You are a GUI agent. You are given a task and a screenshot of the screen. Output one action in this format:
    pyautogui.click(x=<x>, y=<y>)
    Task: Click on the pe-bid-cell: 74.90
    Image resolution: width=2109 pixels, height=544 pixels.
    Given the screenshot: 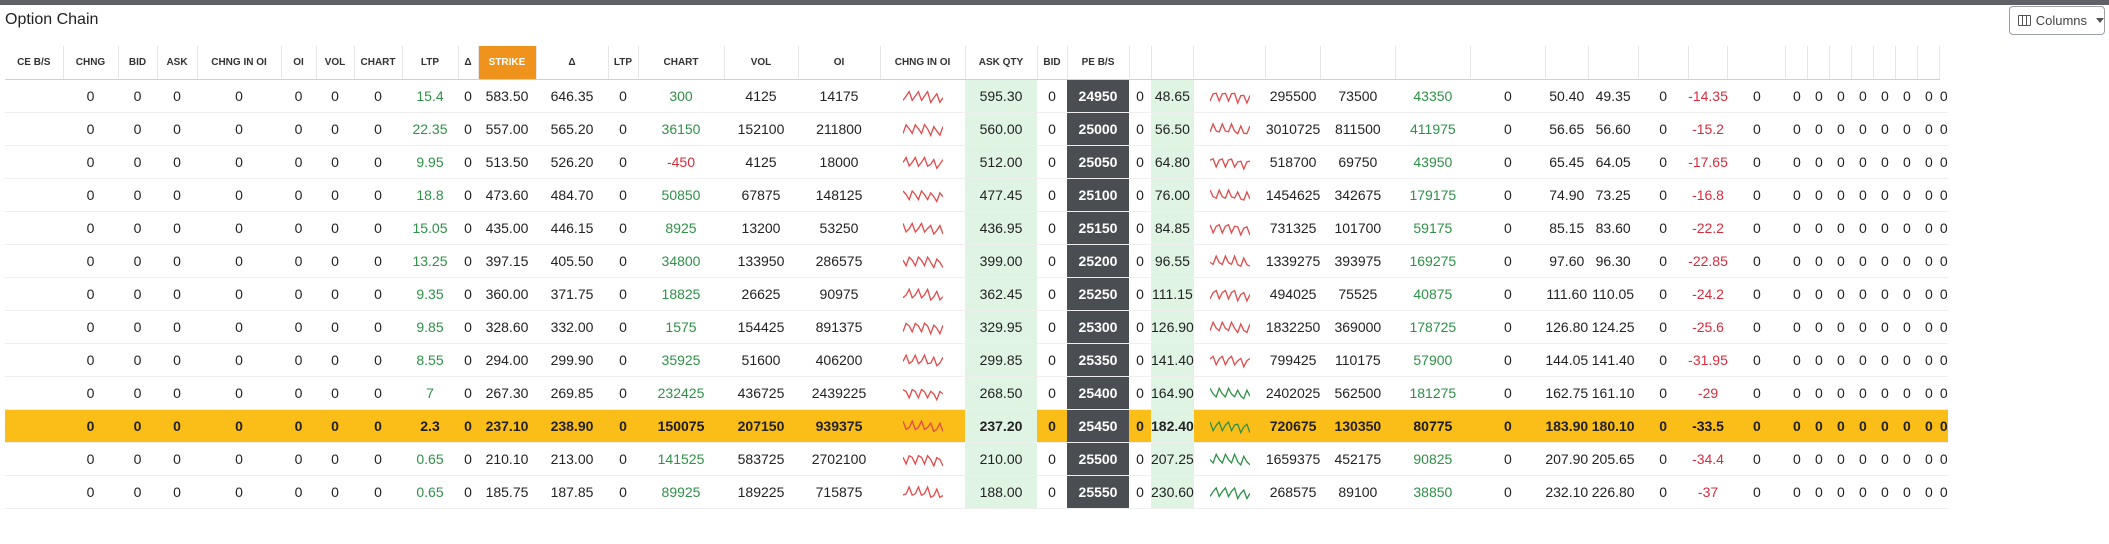 What is the action you would take?
    pyautogui.click(x=1567, y=195)
    